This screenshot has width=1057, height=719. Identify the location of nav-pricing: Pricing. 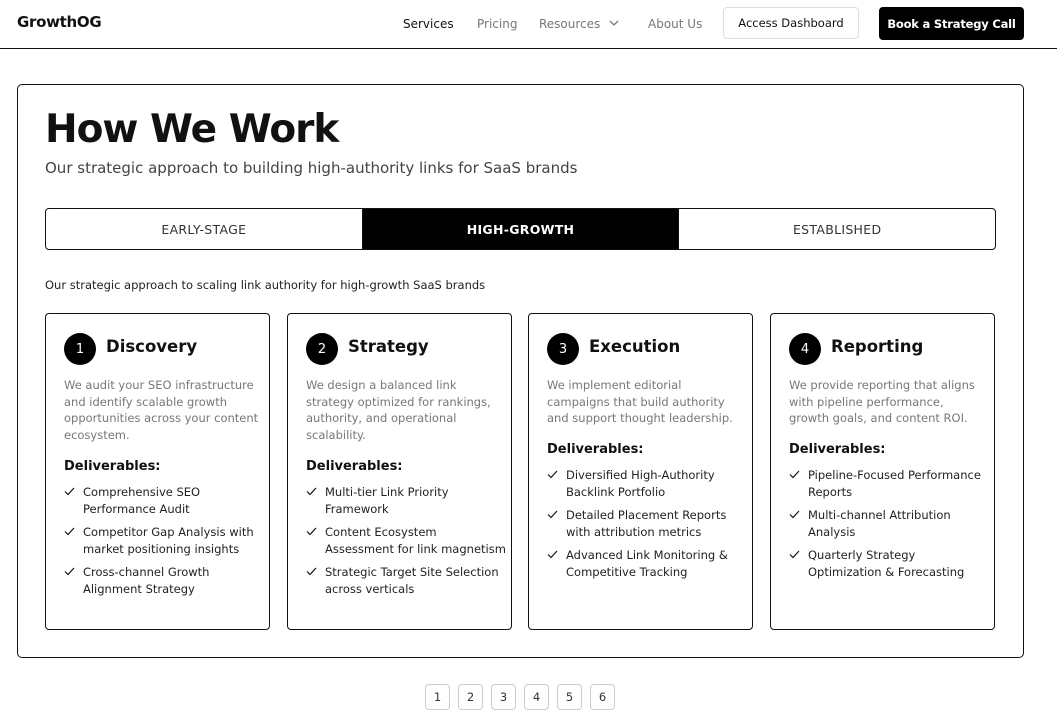
(497, 24).